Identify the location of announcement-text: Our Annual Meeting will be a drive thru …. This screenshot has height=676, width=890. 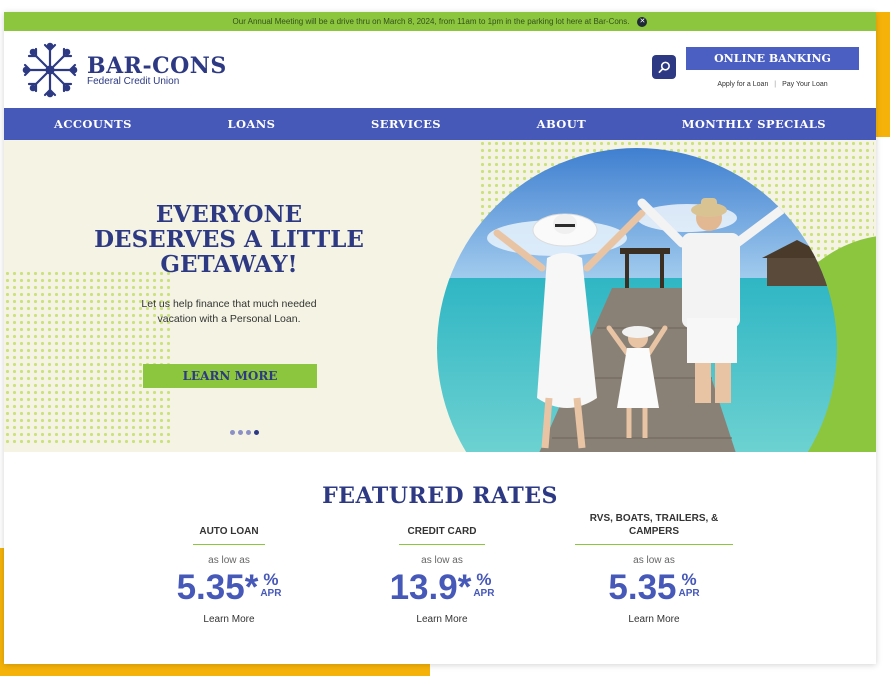
(431, 21).